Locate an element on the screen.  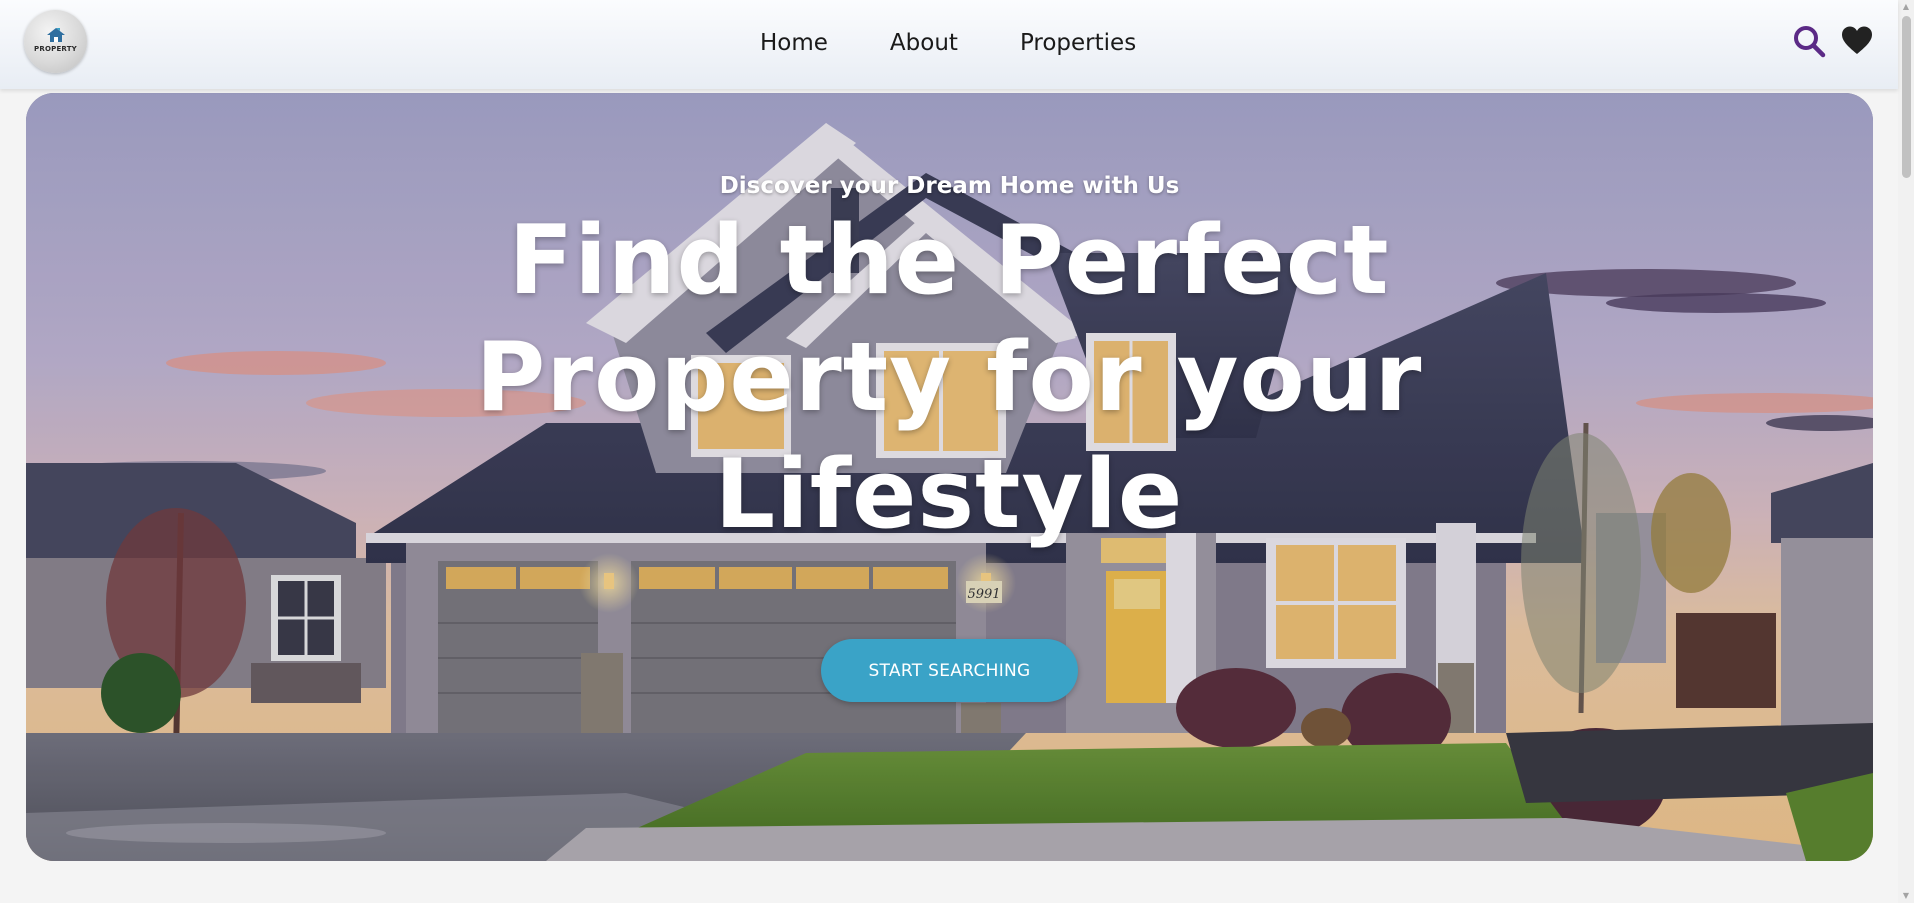
brand-logo: PROPERTY is located at coordinates (55, 41).